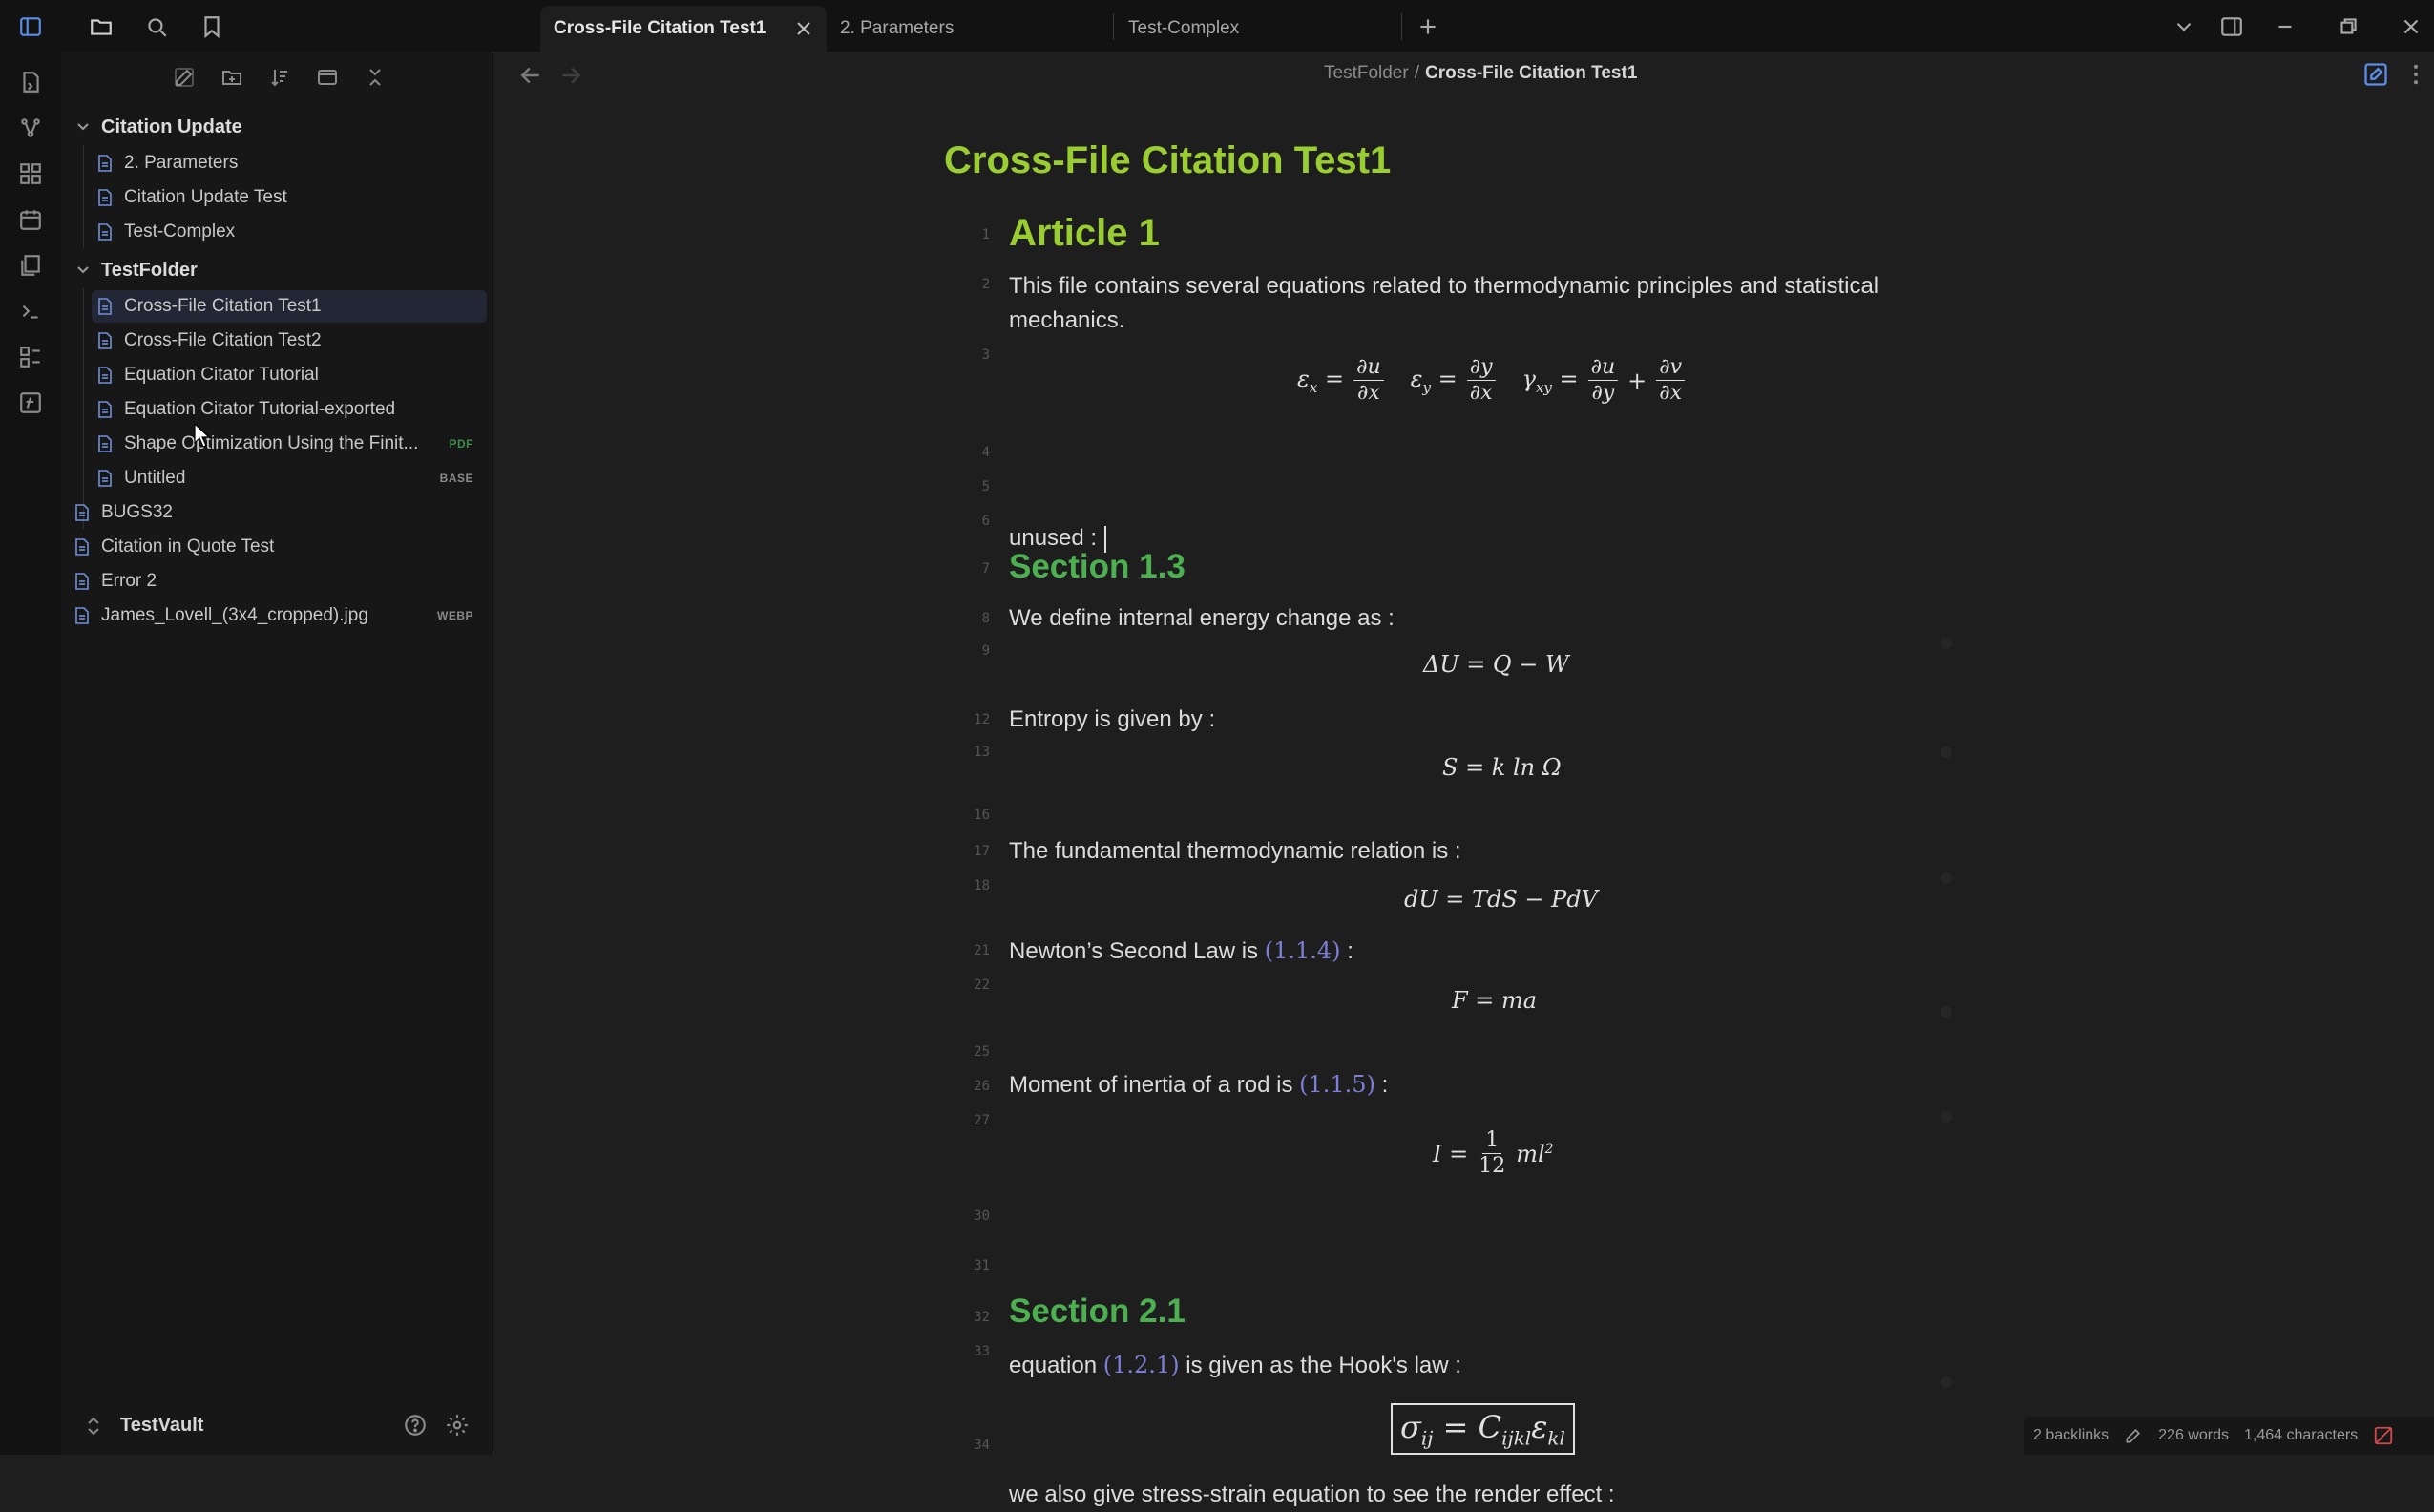 The width and height of the screenshot is (2434, 1512). Describe the element at coordinates (30, 311) in the screenshot. I see `terminal-icon` at that location.